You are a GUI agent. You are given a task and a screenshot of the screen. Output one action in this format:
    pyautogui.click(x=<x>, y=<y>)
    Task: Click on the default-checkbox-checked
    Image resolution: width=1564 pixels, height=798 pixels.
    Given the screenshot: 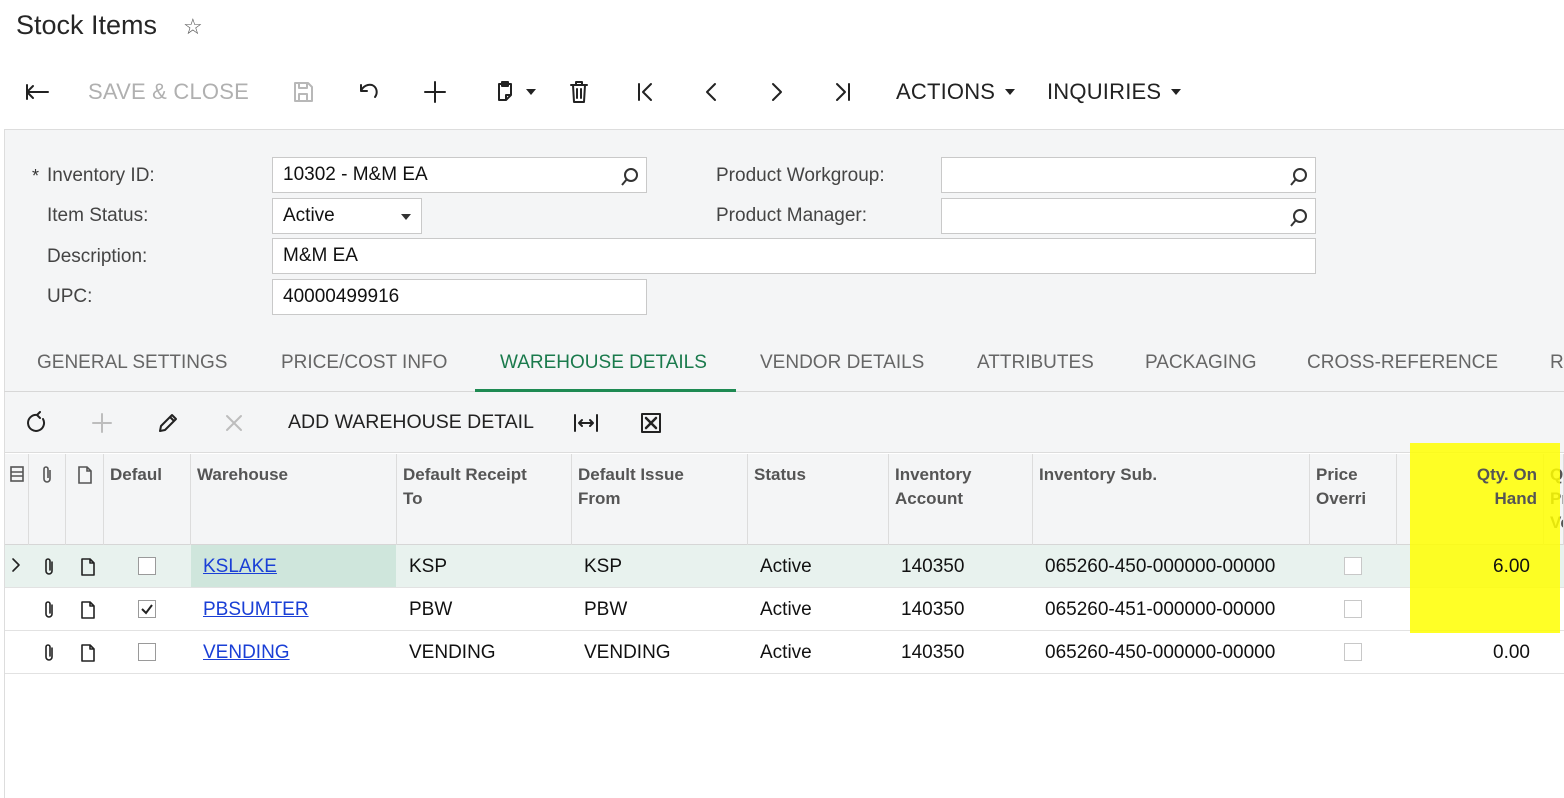 What is the action you would take?
    pyautogui.click(x=147, y=609)
    